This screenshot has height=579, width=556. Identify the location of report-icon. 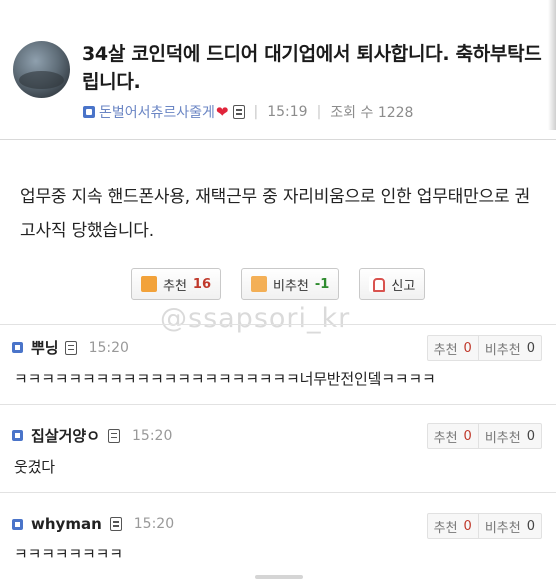
(377, 284).